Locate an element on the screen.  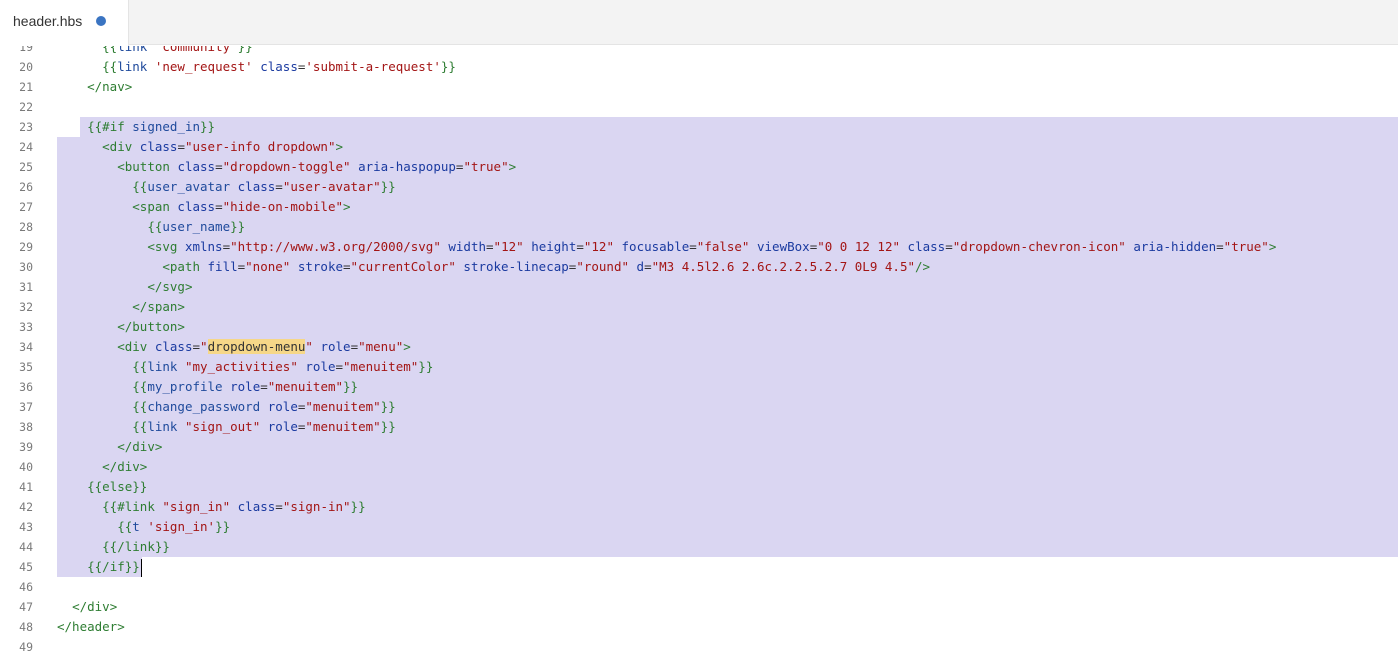
line-number: 44 is located at coordinates (26, 547).